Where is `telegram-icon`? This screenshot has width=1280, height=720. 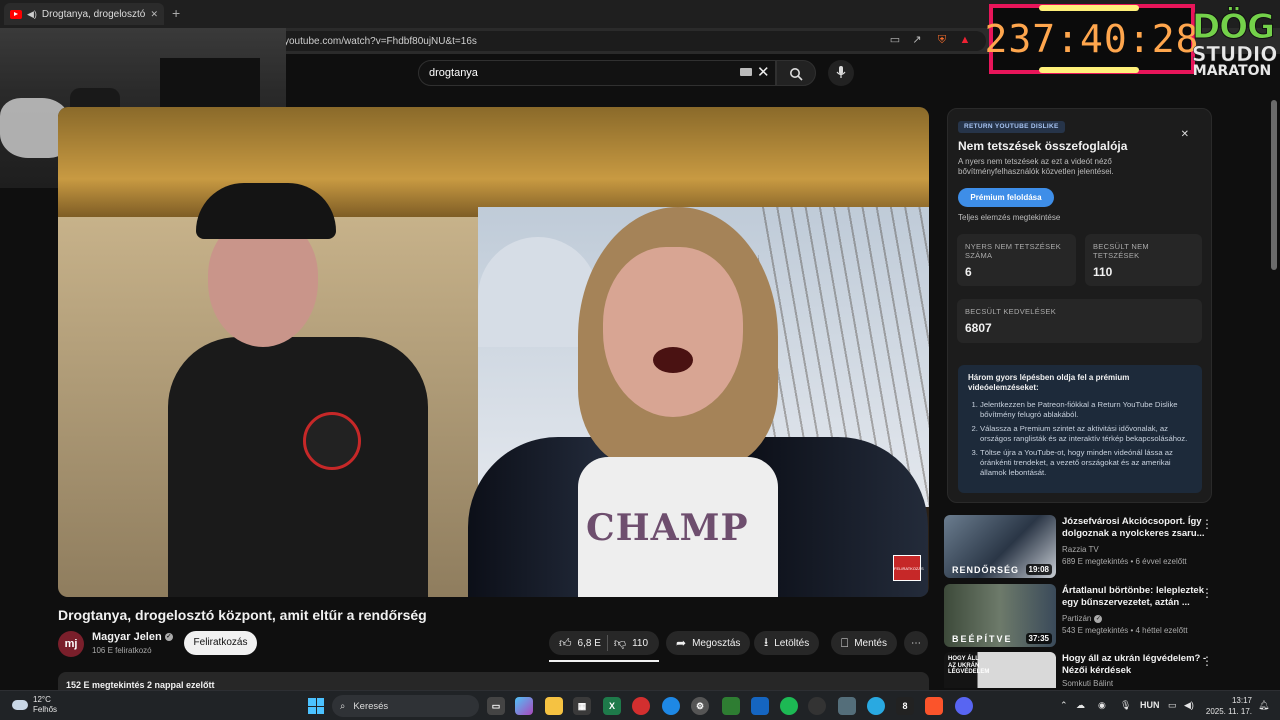 telegram-icon is located at coordinates (876, 706).